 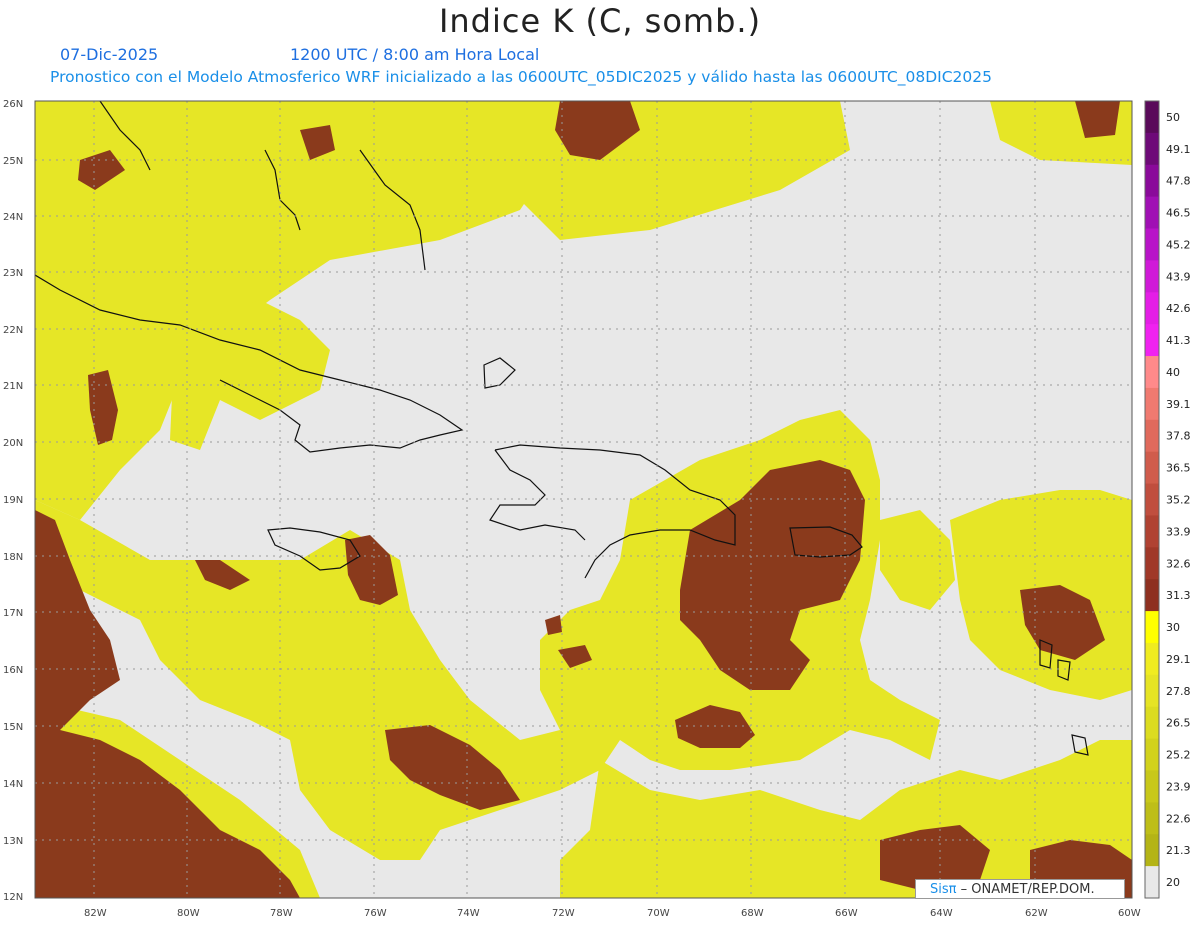 What do you see at coordinates (13, 670) in the screenshot?
I see `lat-label: 16N` at bounding box center [13, 670].